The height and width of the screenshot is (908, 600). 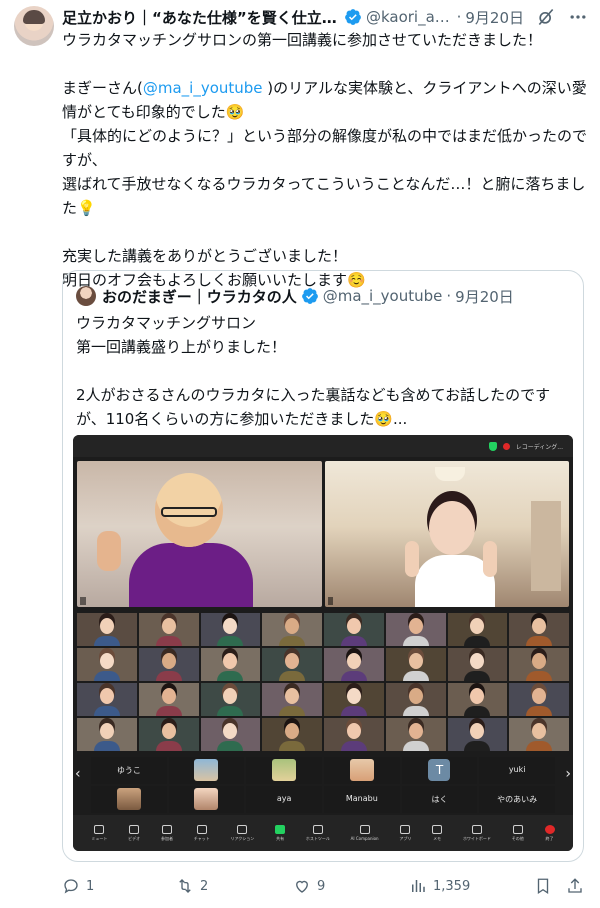 What do you see at coordinates (476, 833) in the screenshot?
I see `toolbar-button: ホワイトボード` at bounding box center [476, 833].